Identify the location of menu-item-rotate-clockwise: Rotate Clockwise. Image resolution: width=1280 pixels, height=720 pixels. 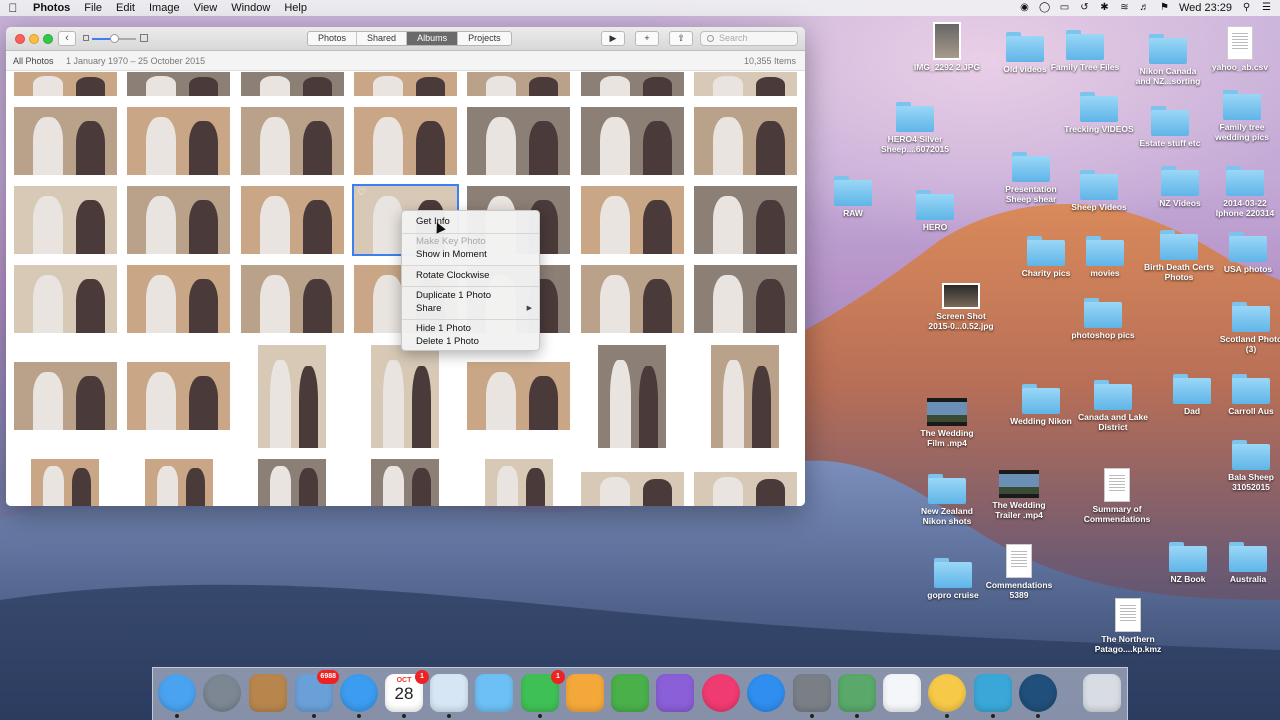
(452, 276).